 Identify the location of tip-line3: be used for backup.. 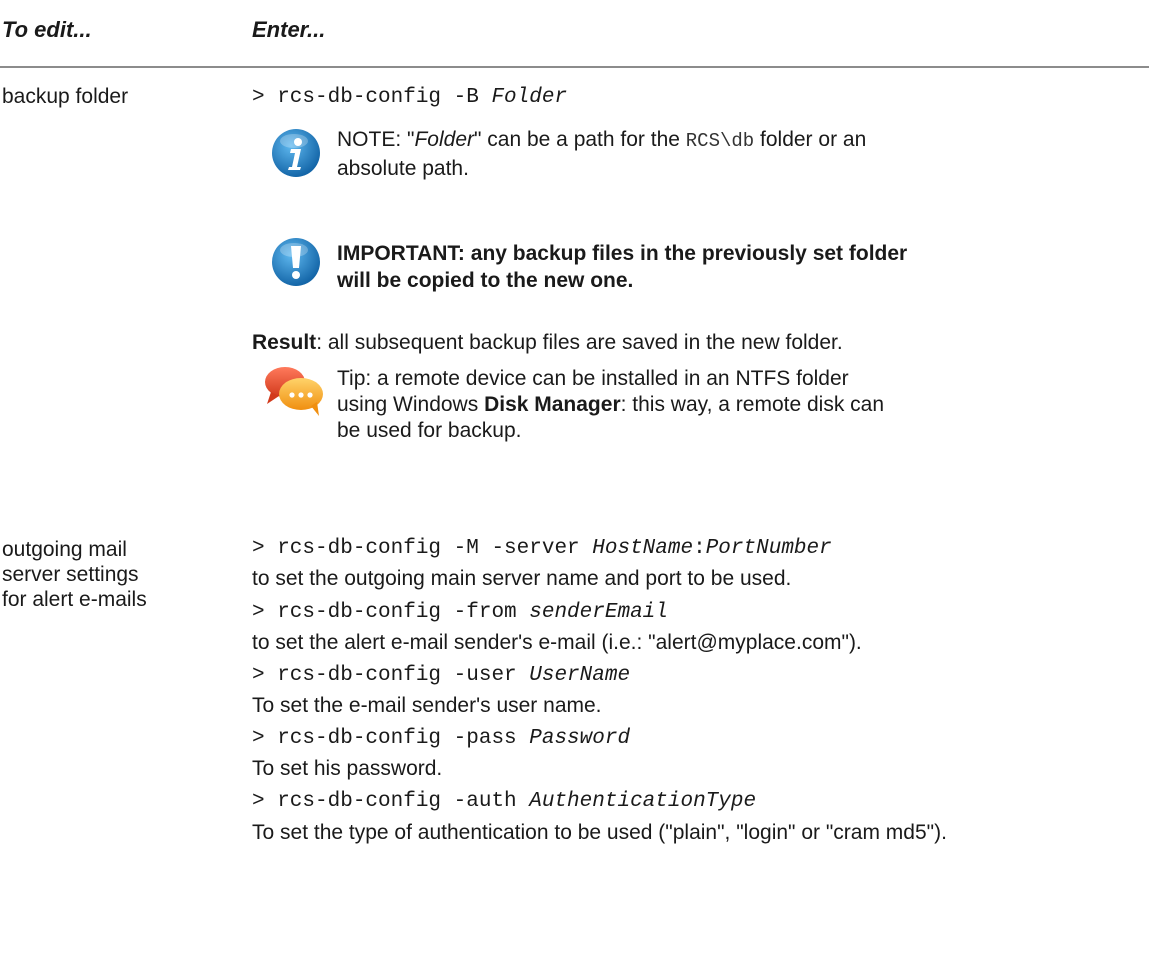
(429, 430).